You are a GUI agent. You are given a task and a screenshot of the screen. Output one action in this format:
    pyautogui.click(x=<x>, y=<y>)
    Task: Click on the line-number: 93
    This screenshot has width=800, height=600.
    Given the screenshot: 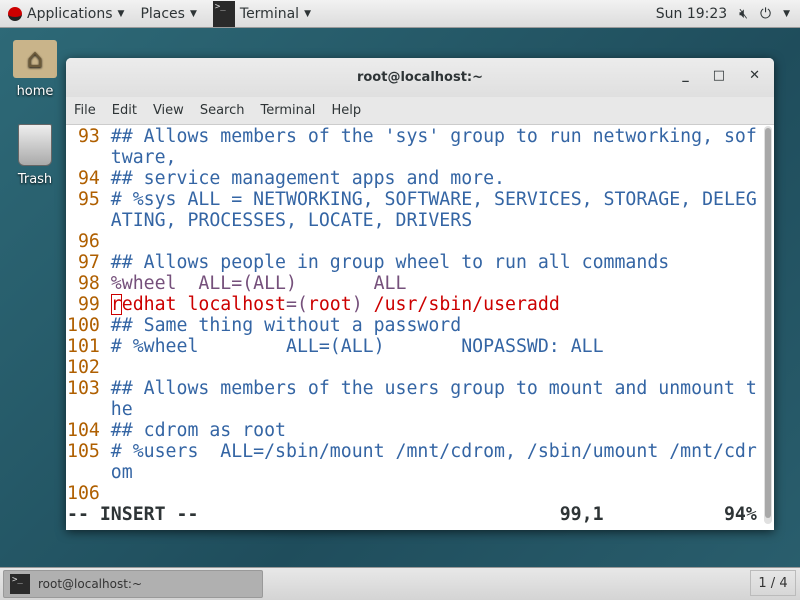 What is the action you would take?
    pyautogui.click(x=88, y=136)
    